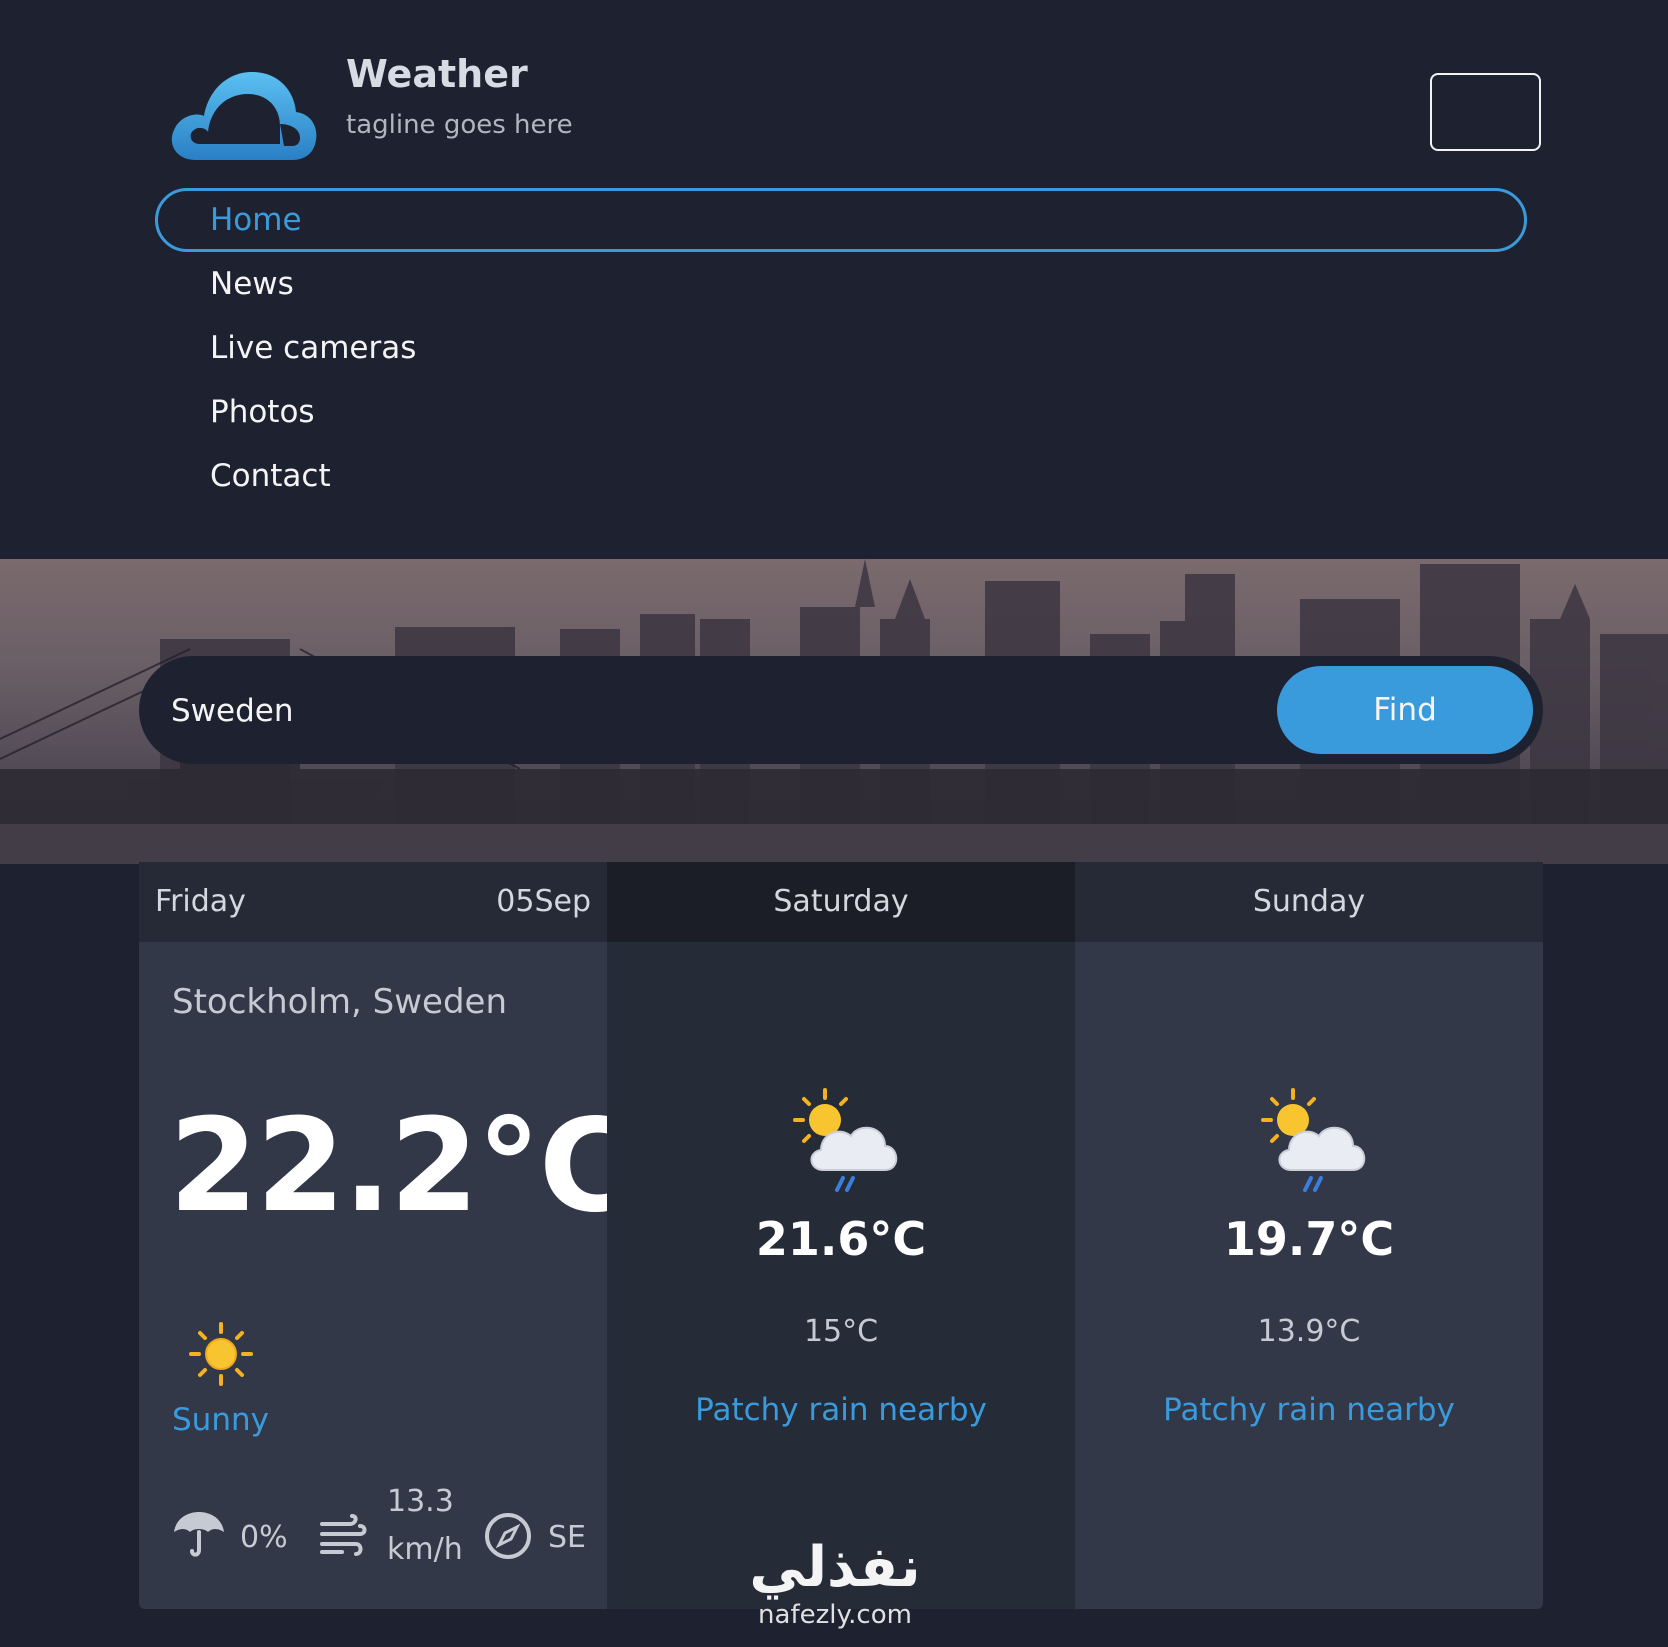 This screenshot has height=1647, width=1668. What do you see at coordinates (425, 1549) in the screenshot?
I see `wind-speed-unit: km/h` at bounding box center [425, 1549].